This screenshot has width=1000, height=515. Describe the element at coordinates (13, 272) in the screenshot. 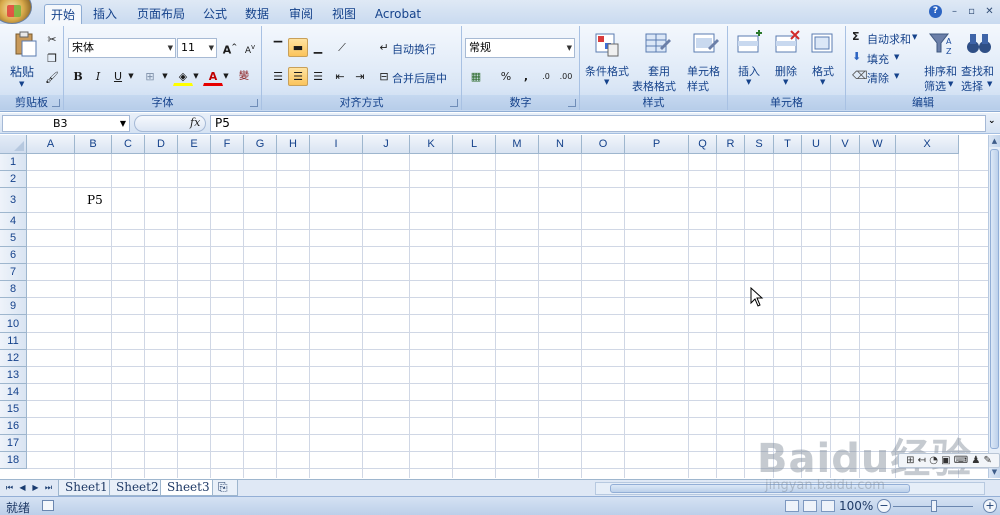

I see `row-header-7: 7` at that location.